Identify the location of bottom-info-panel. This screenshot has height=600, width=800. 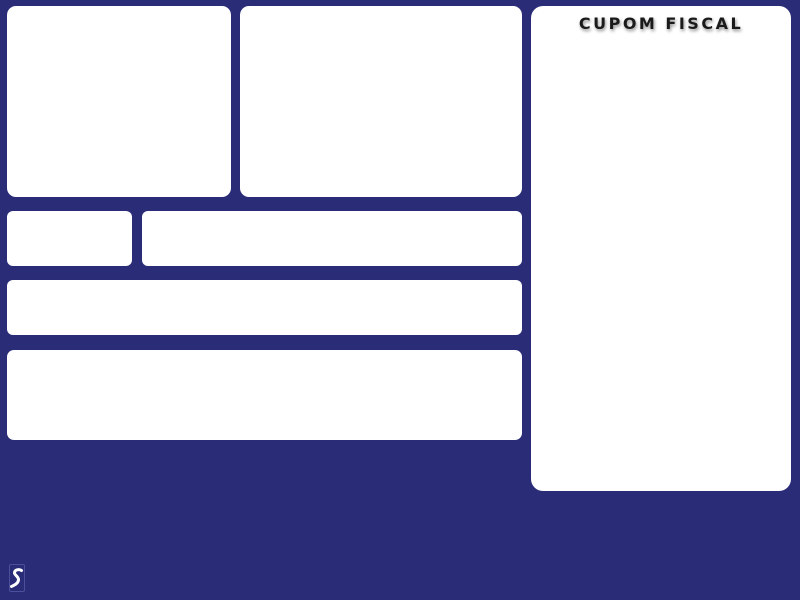
(264, 395).